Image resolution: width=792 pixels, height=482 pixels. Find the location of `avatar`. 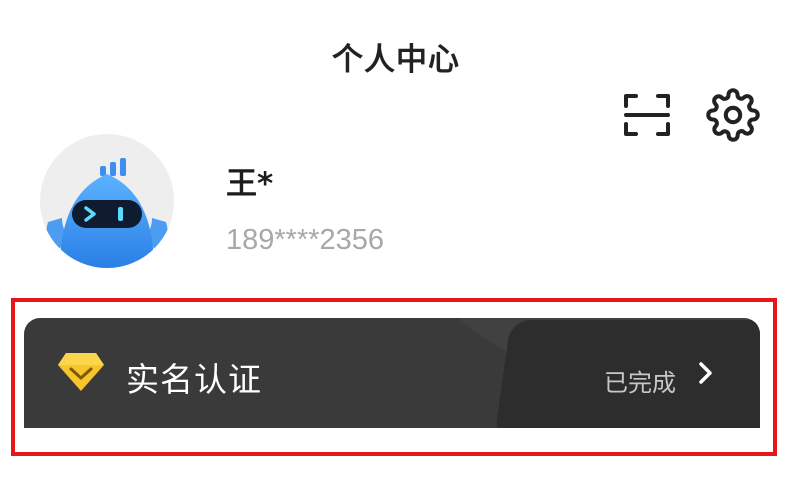

avatar is located at coordinates (107, 201).